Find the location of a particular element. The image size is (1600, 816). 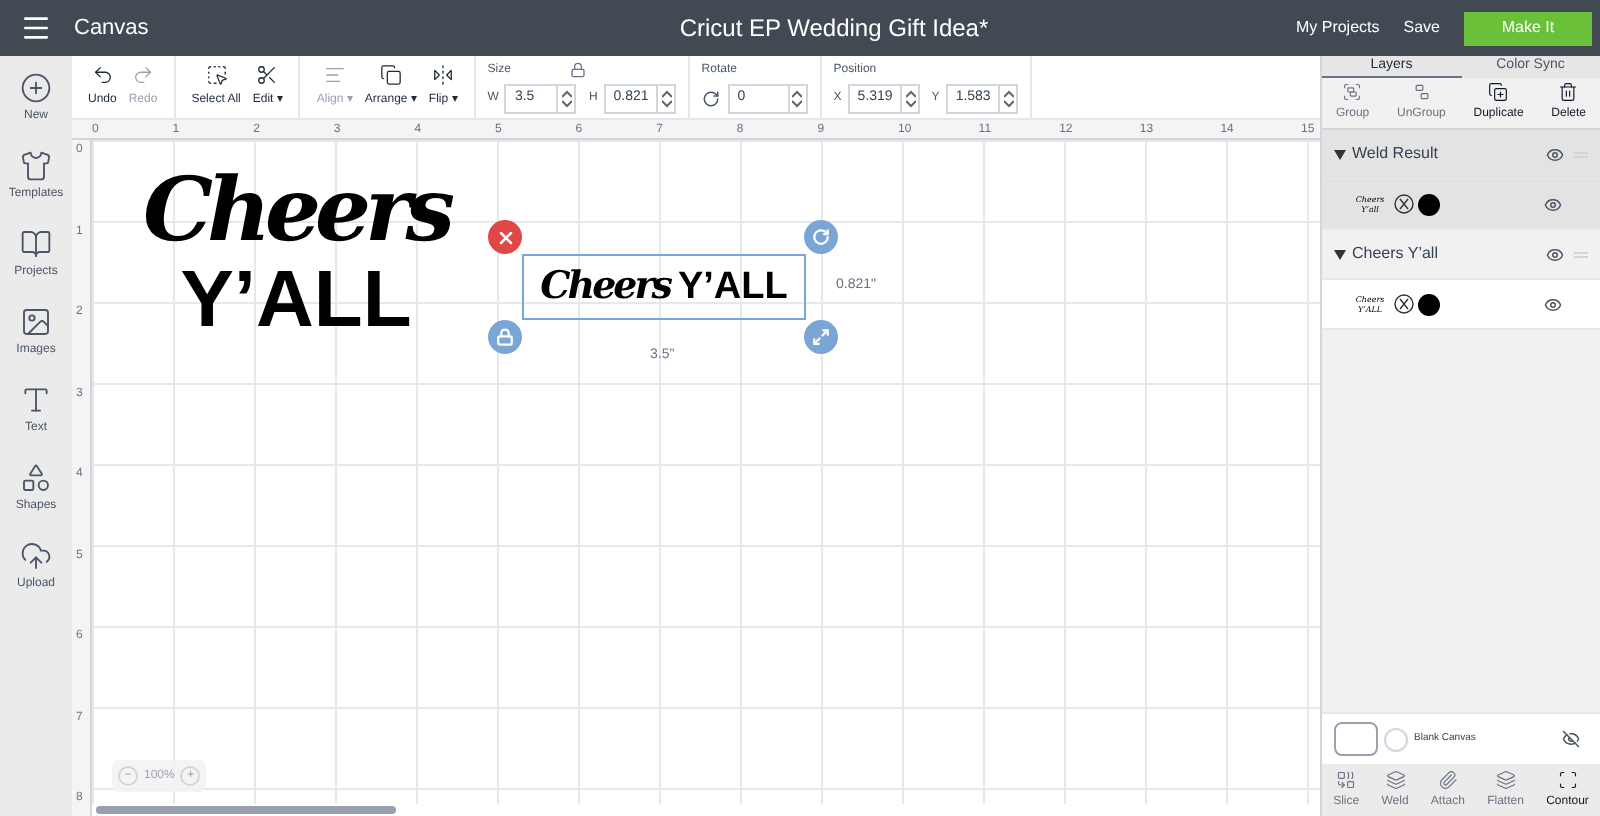

header-link: Save is located at coordinates (1421, 28).